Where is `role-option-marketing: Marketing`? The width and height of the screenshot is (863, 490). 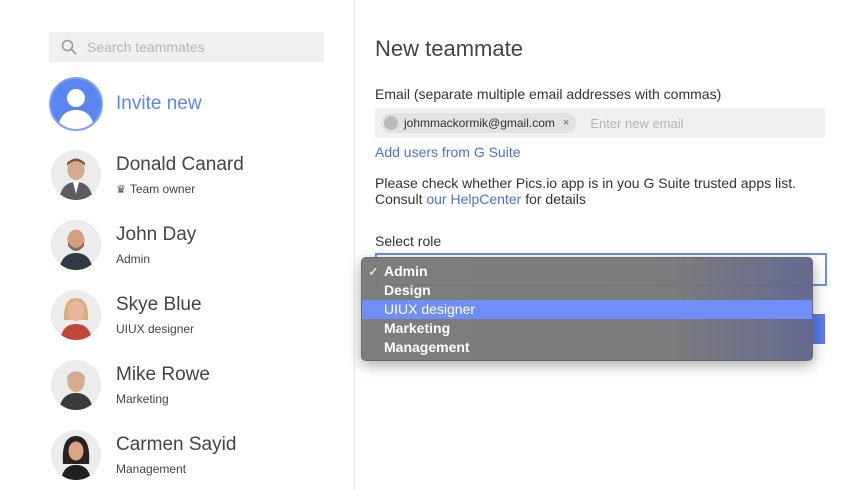 role-option-marketing: Marketing is located at coordinates (587, 328).